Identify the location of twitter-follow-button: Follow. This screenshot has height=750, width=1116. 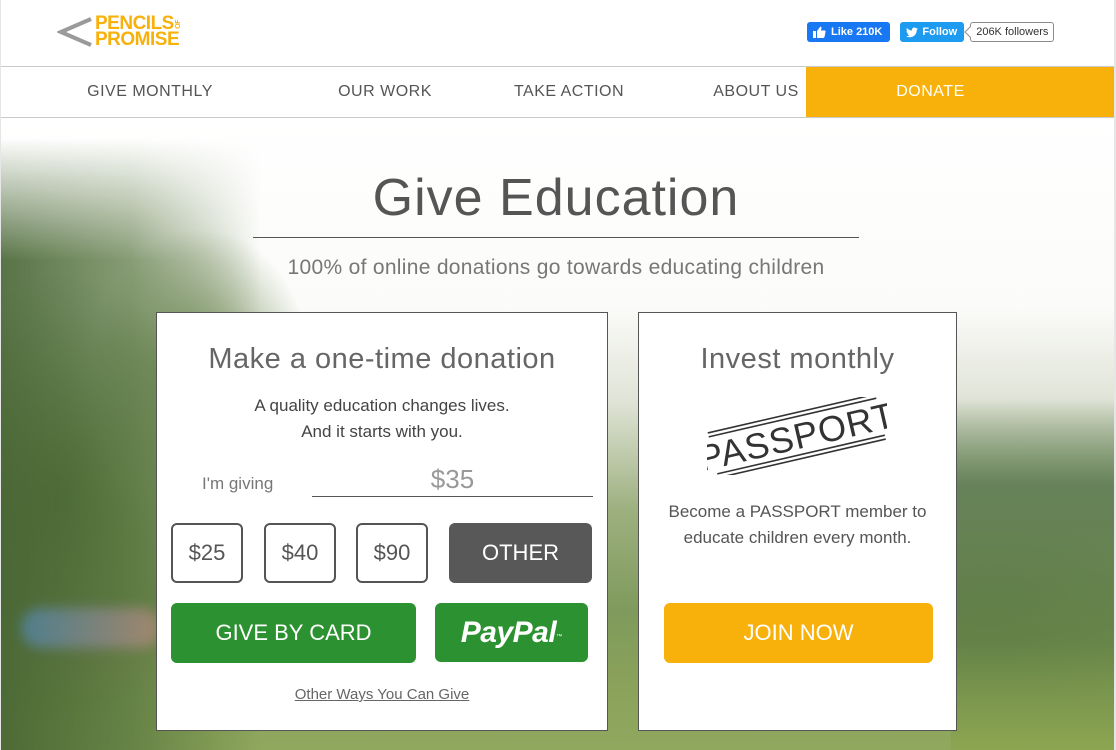
(932, 32).